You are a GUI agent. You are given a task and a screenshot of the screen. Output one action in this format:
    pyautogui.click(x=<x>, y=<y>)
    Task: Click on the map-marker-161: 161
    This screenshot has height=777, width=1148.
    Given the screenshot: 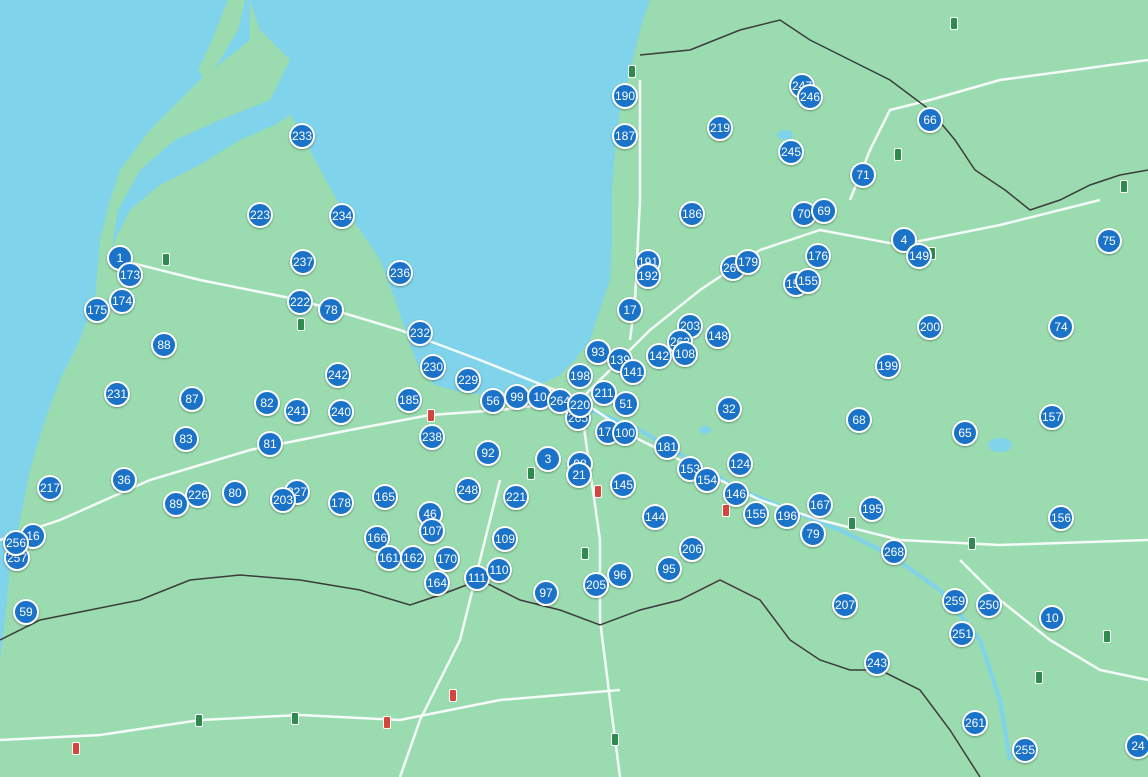 What is the action you would take?
    pyautogui.click(x=389, y=558)
    